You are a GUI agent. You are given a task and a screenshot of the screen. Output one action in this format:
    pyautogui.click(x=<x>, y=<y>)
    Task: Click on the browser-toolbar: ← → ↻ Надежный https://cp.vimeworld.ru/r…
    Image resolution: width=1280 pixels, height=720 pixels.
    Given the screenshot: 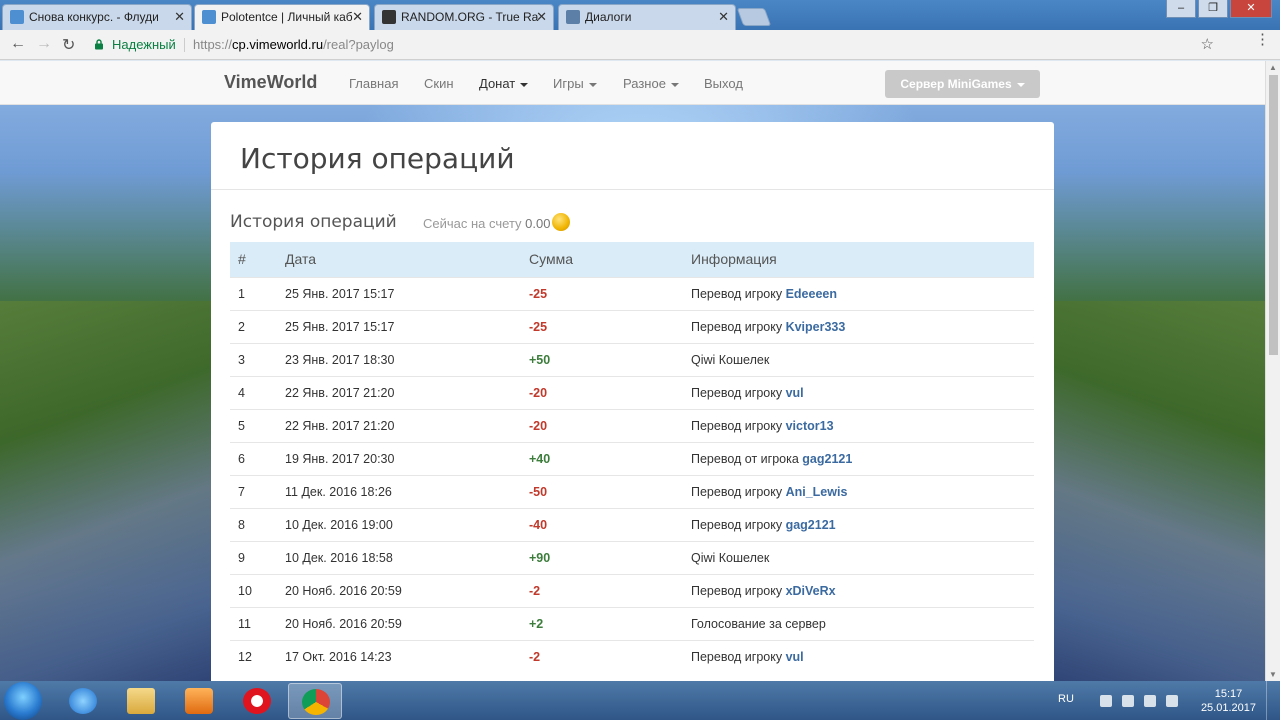 What is the action you would take?
    pyautogui.click(x=640, y=45)
    